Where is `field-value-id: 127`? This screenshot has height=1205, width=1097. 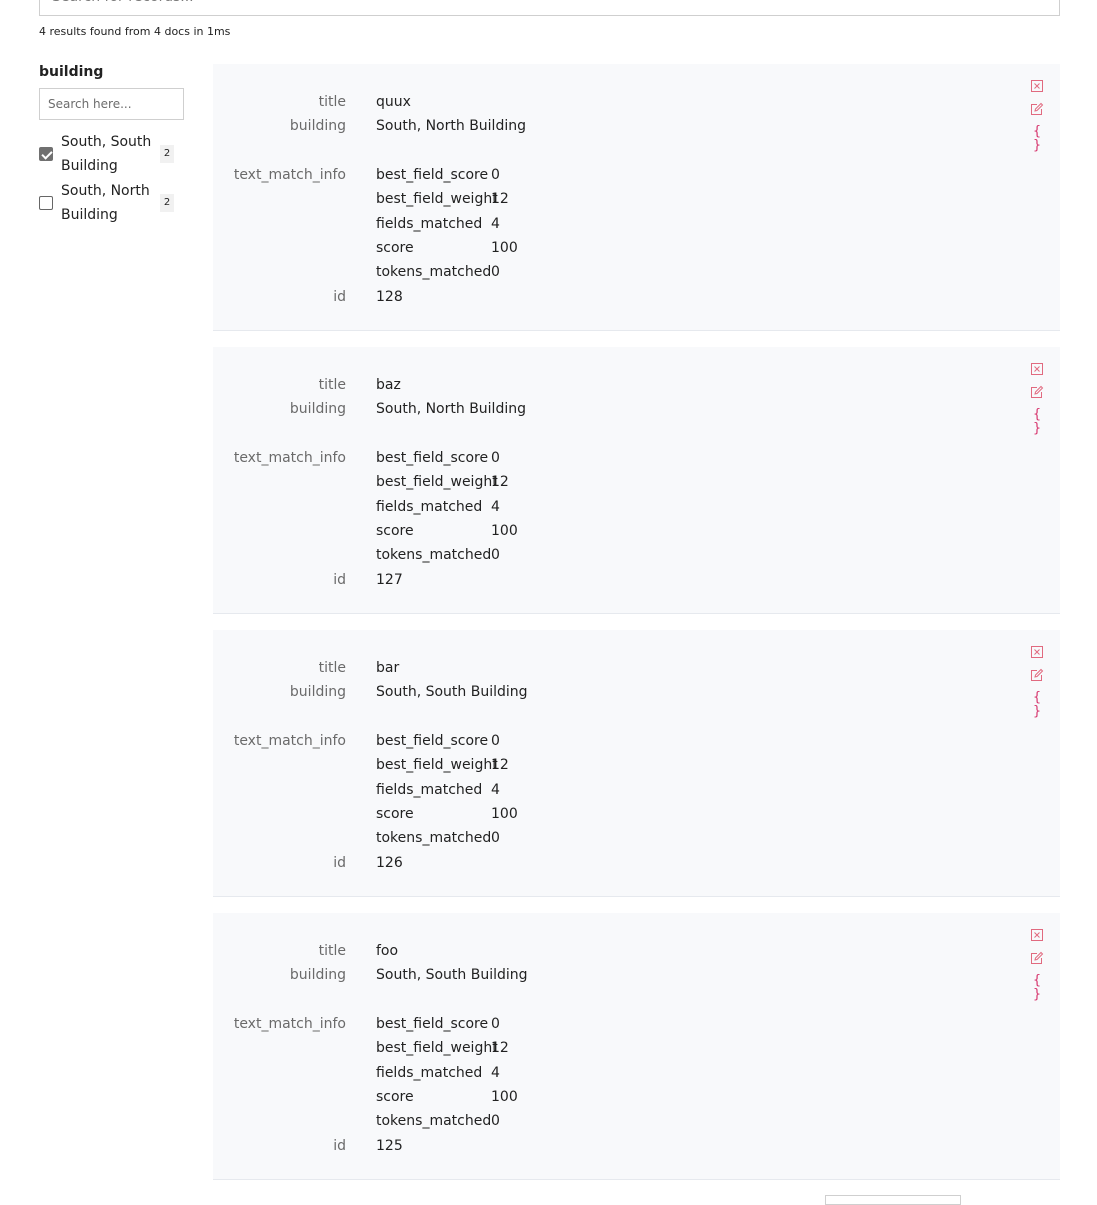 field-value-id: 127 is located at coordinates (389, 580).